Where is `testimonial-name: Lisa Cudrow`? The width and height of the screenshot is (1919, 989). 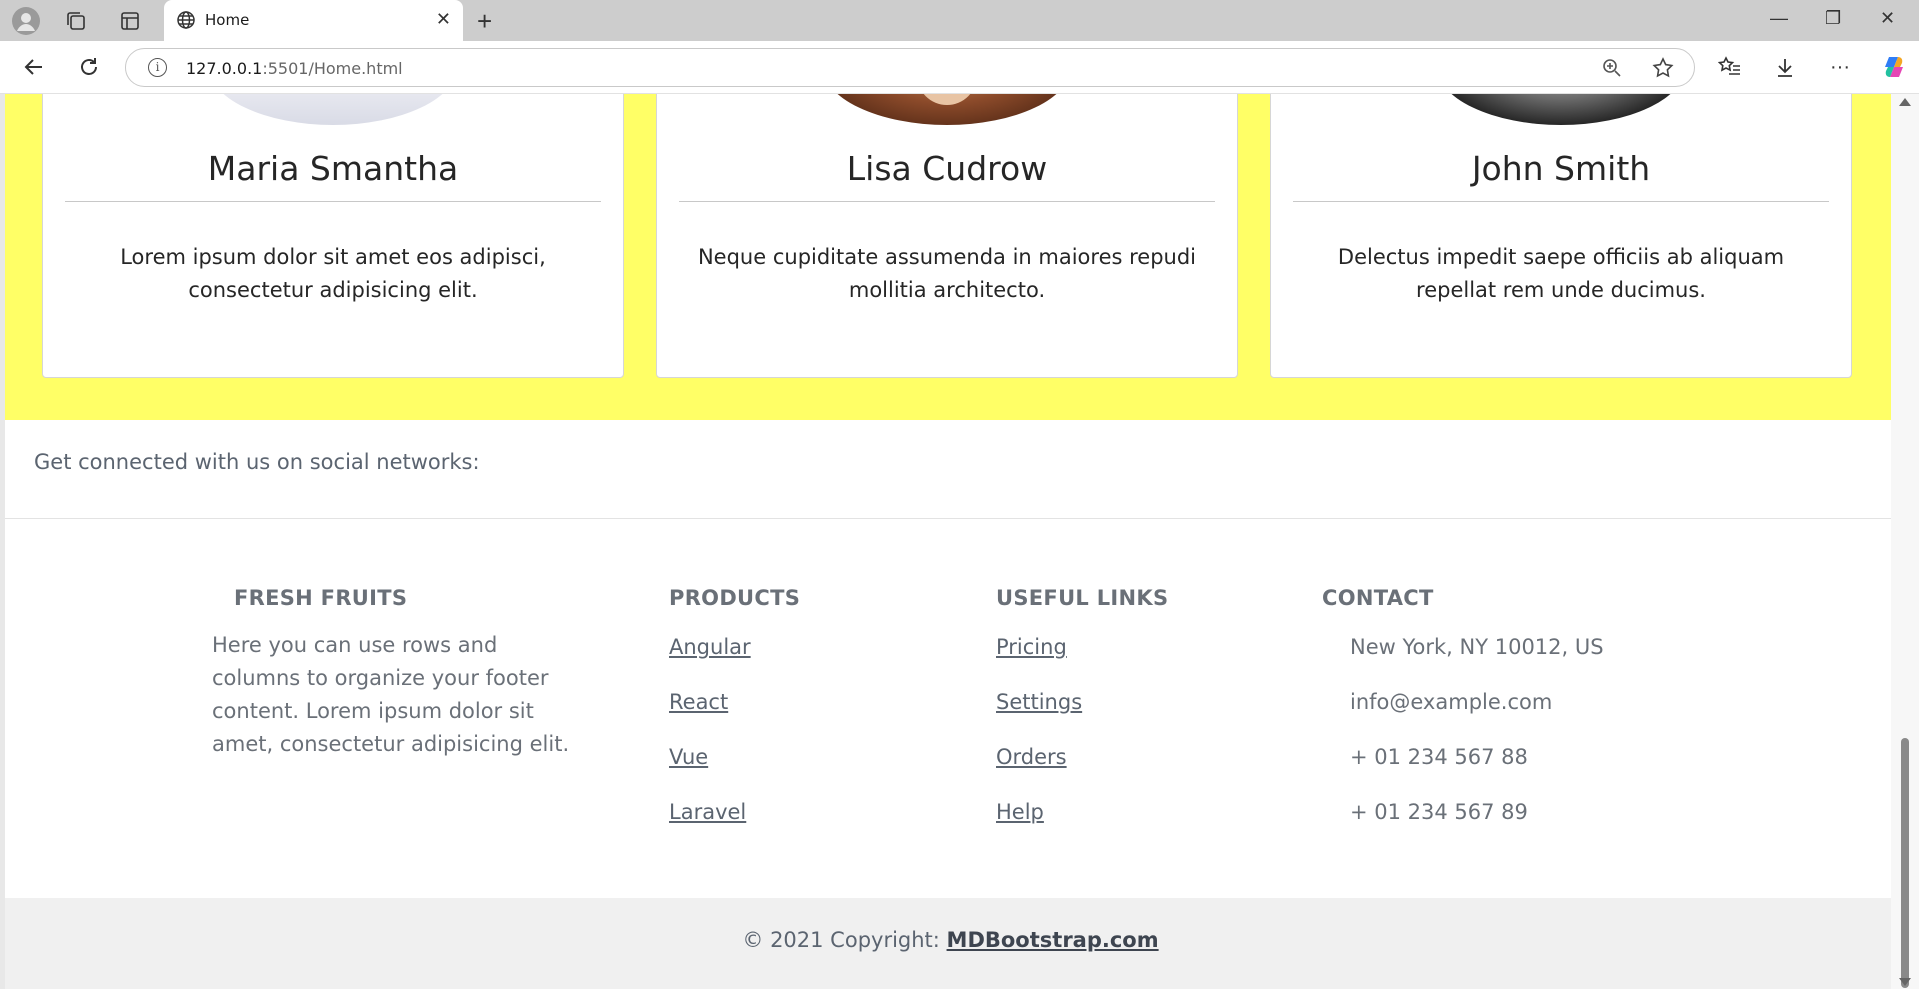 testimonial-name: Lisa Cudrow is located at coordinates (947, 168).